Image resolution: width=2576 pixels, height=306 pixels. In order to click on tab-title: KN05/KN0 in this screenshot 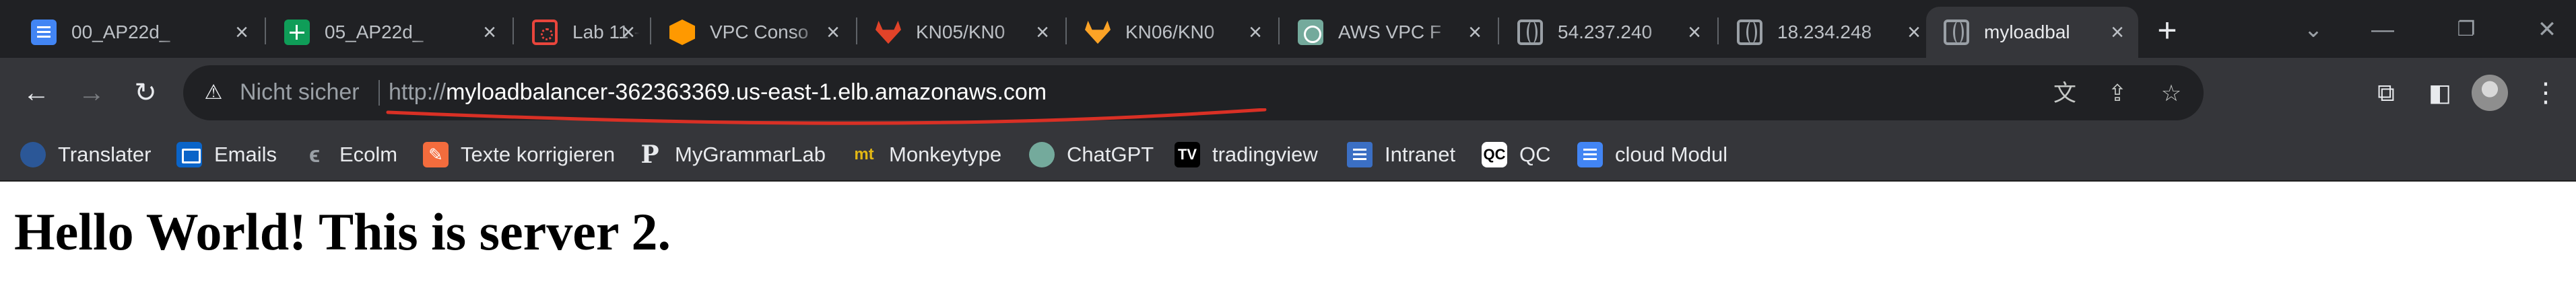, I will do `click(960, 32)`.